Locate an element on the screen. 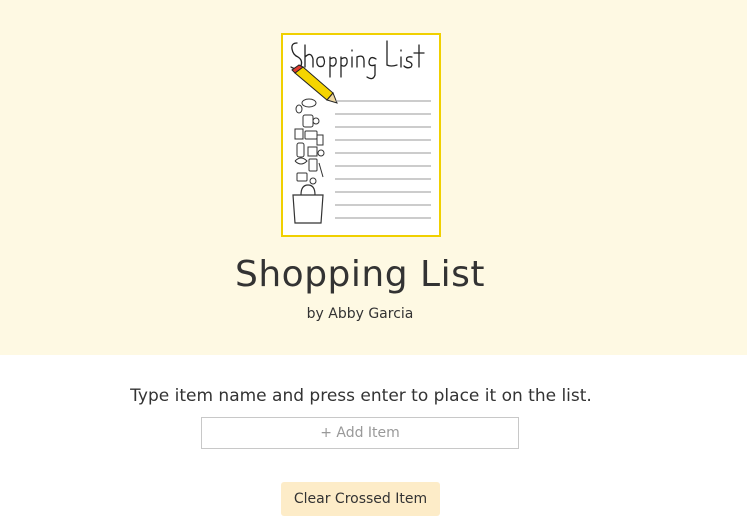 This screenshot has height=532, width=747. shopping-bag-icon is located at coordinates (308, 204).